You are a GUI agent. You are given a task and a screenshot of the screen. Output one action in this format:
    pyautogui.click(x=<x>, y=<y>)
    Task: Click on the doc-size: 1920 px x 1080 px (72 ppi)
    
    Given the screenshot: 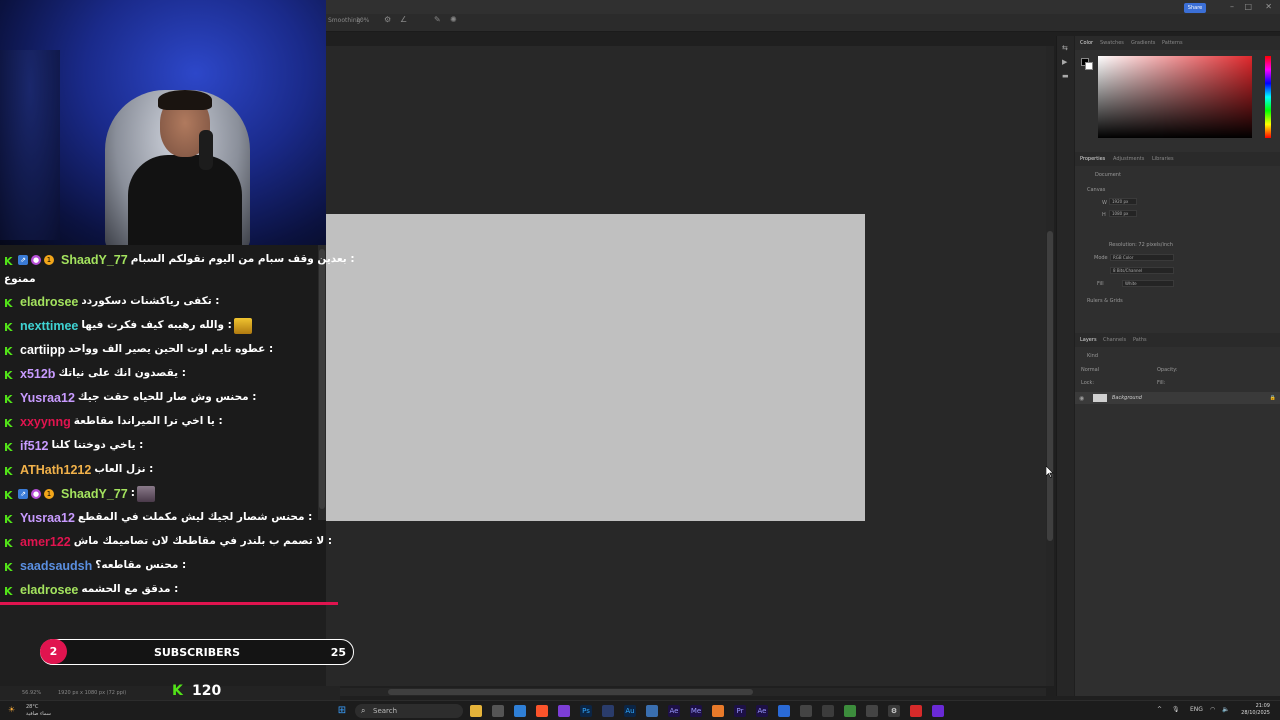 What is the action you would take?
    pyautogui.click(x=92, y=693)
    